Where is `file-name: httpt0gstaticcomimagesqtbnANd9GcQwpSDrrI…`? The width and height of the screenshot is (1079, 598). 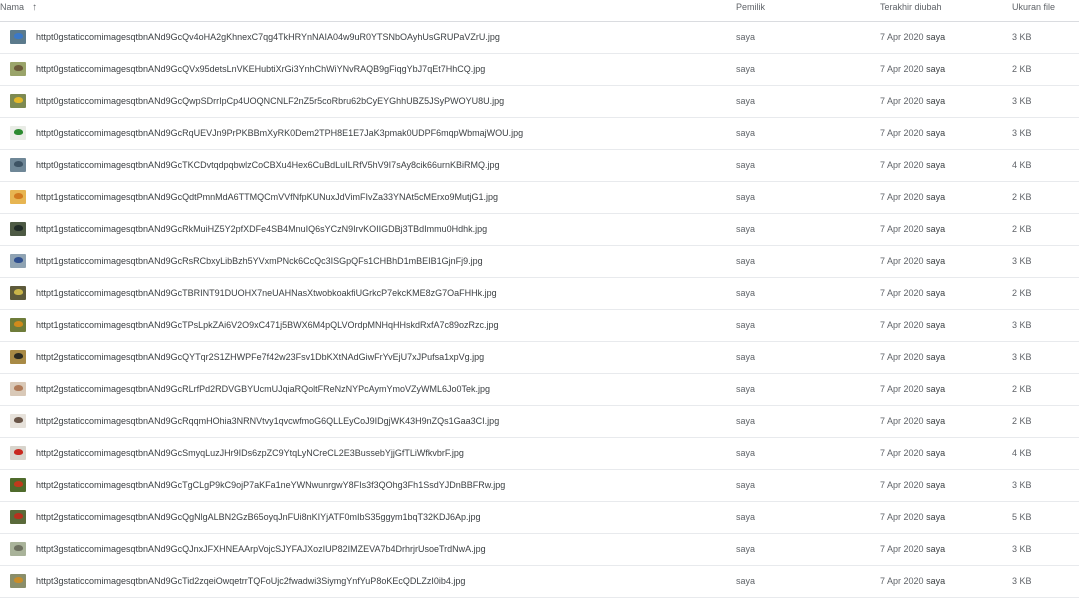 file-name: httpt0gstaticcomimagesqtbnANd9GcQwpSDrrI… is located at coordinates (270, 101).